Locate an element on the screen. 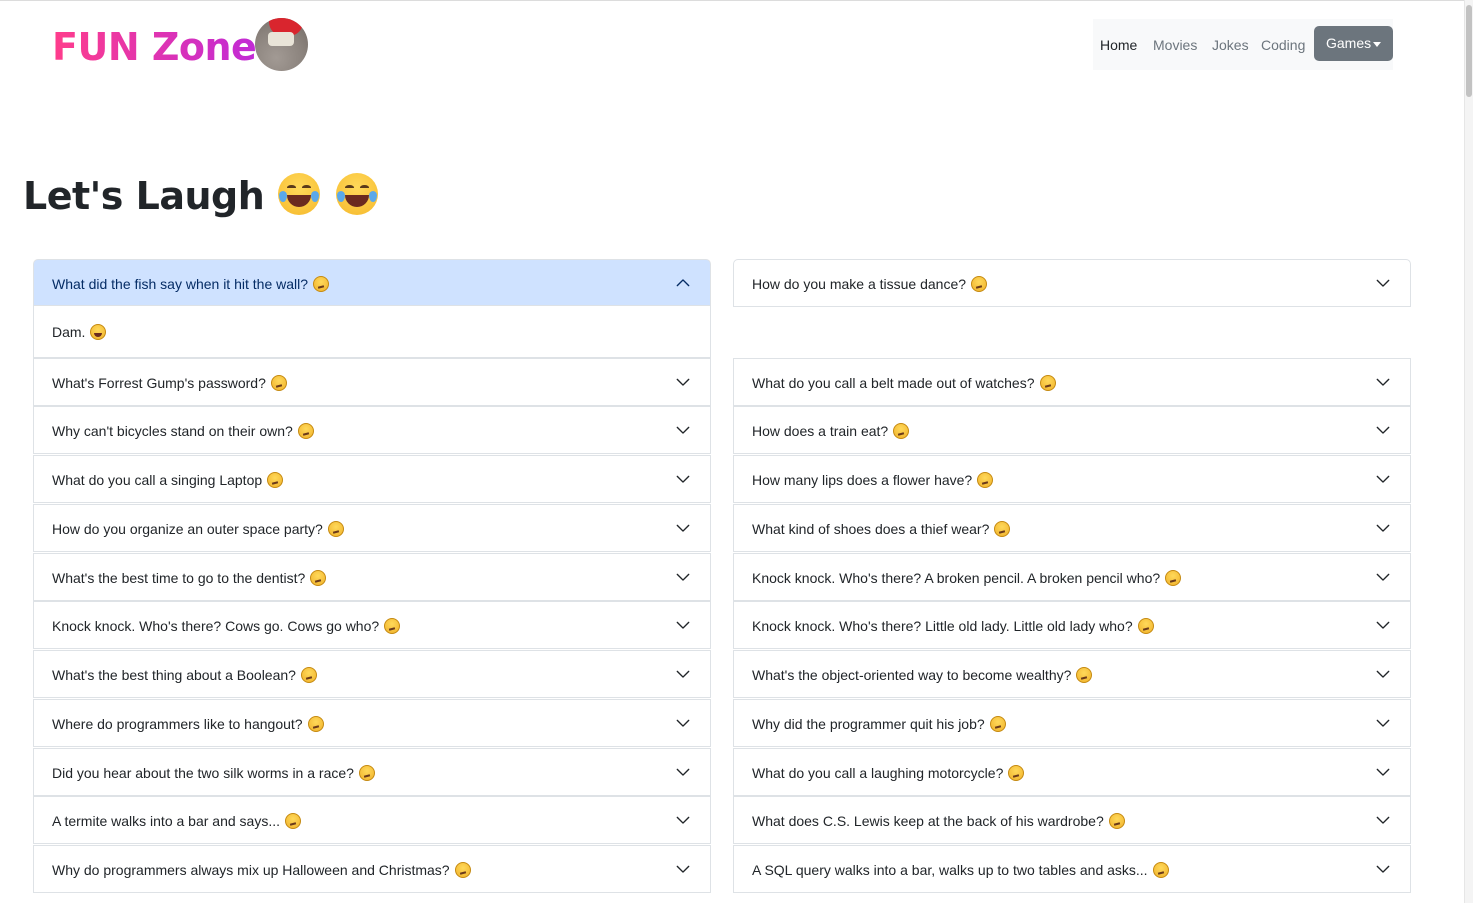  browser-top-border is located at coordinates (736, 1).